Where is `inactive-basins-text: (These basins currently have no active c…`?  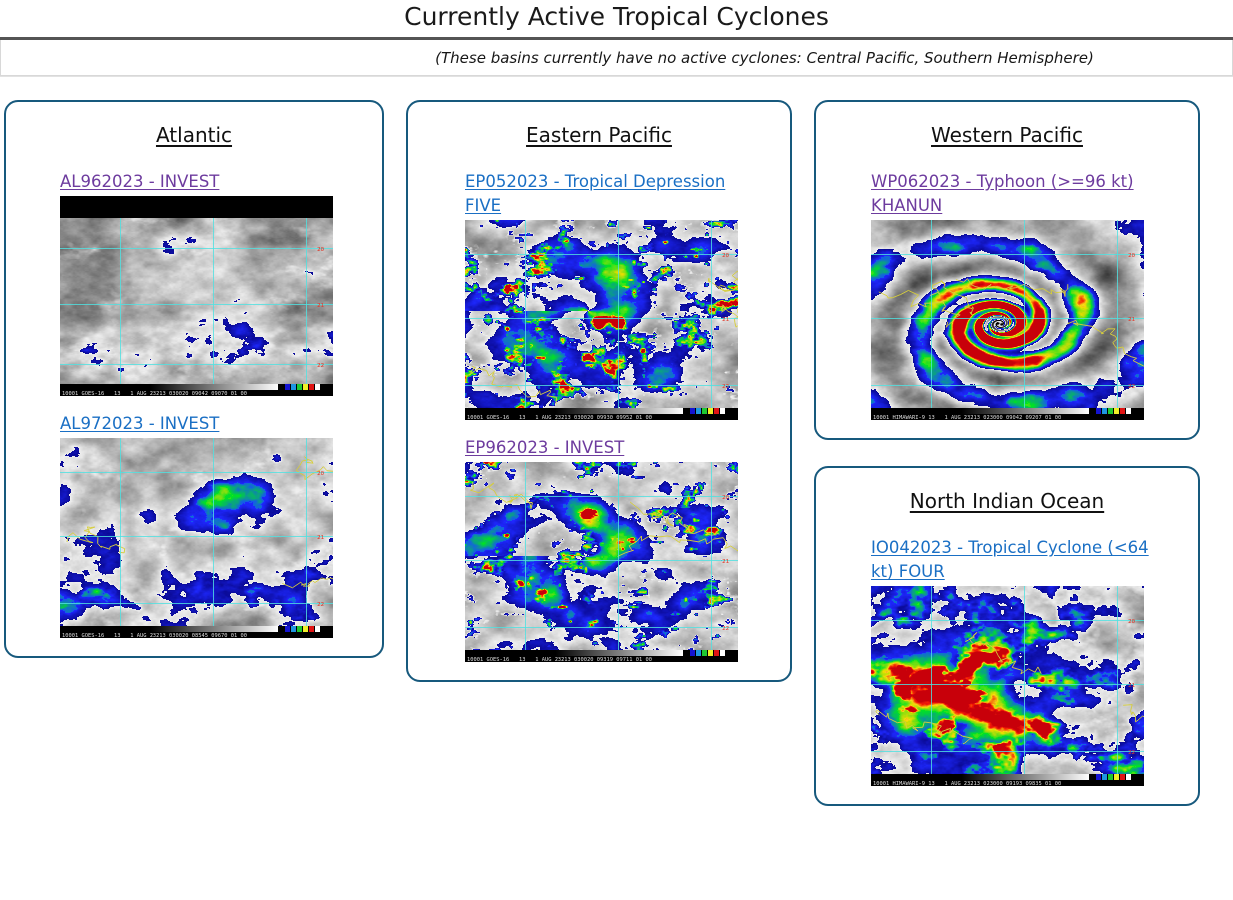 inactive-basins-text: (These basins currently have no active c… is located at coordinates (764, 57).